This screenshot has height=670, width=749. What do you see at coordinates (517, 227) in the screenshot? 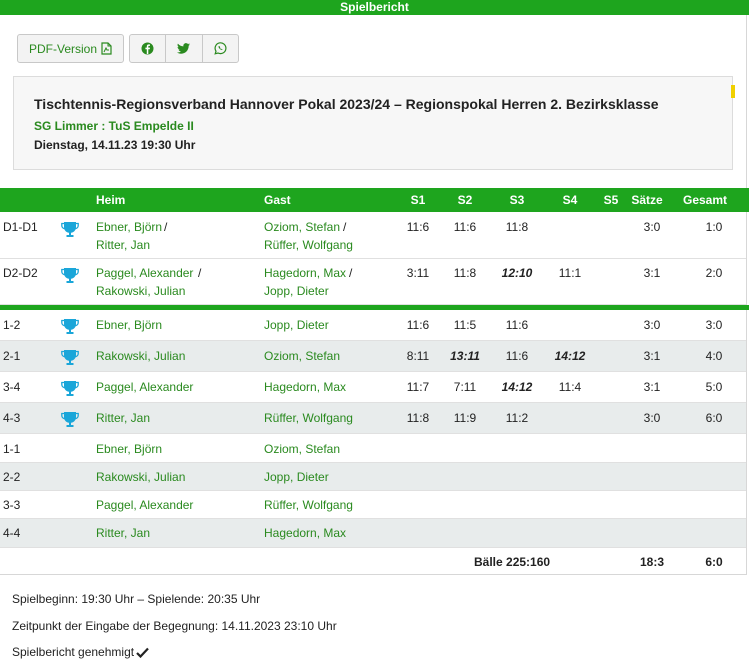
I see `set-3-score: 11:8` at bounding box center [517, 227].